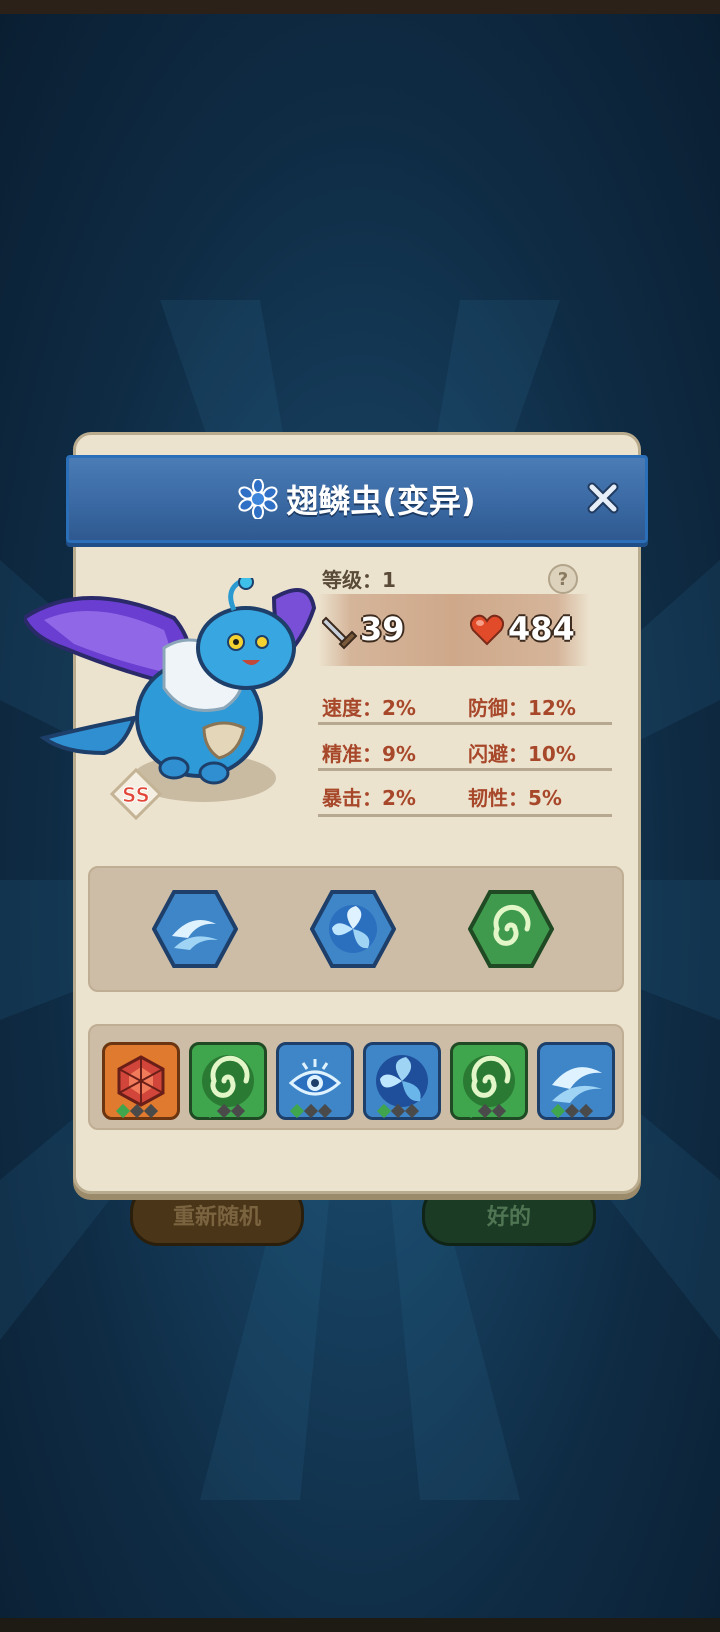  I want to click on defense-stat: 防御：12%, so click(522, 708).